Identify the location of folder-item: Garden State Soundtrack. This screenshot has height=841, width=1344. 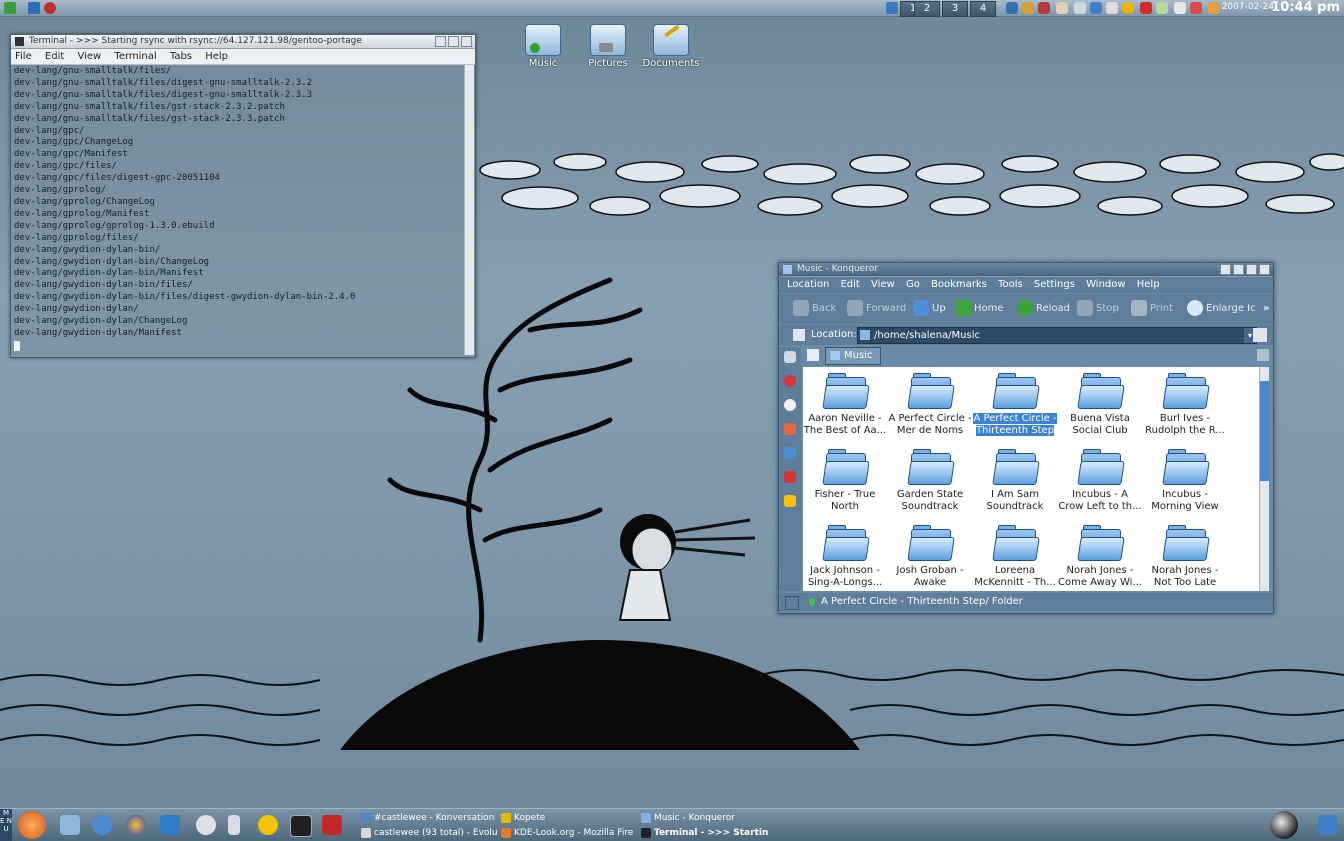
(930, 481).